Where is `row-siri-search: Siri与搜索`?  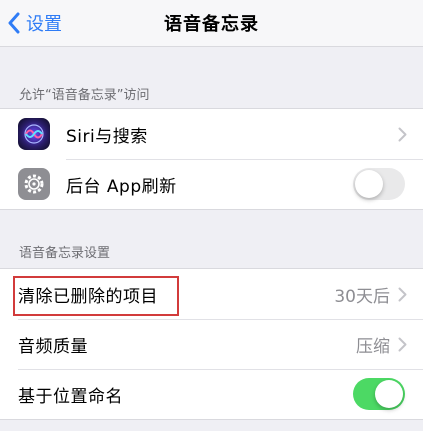 row-siri-search: Siri与搜索 is located at coordinates (211, 134).